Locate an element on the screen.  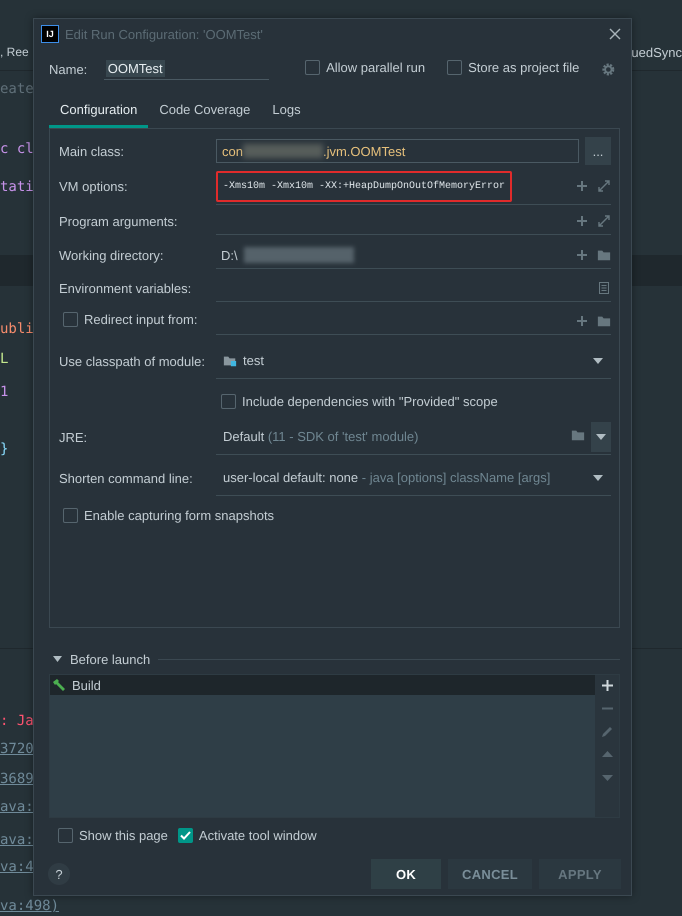
field-label: JRE: is located at coordinates (73, 437).